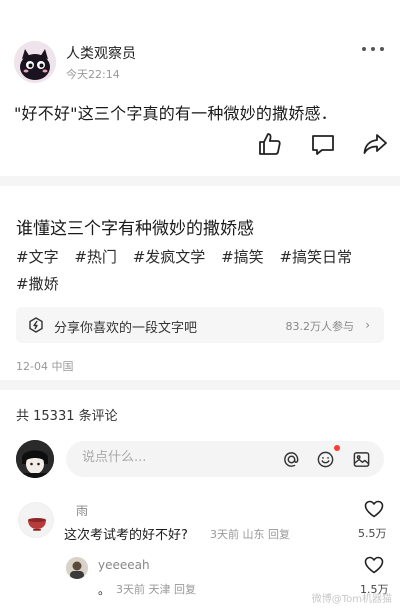 The width and height of the screenshot is (400, 608). I want to click on lightning-badge-icon, so click(36, 325).